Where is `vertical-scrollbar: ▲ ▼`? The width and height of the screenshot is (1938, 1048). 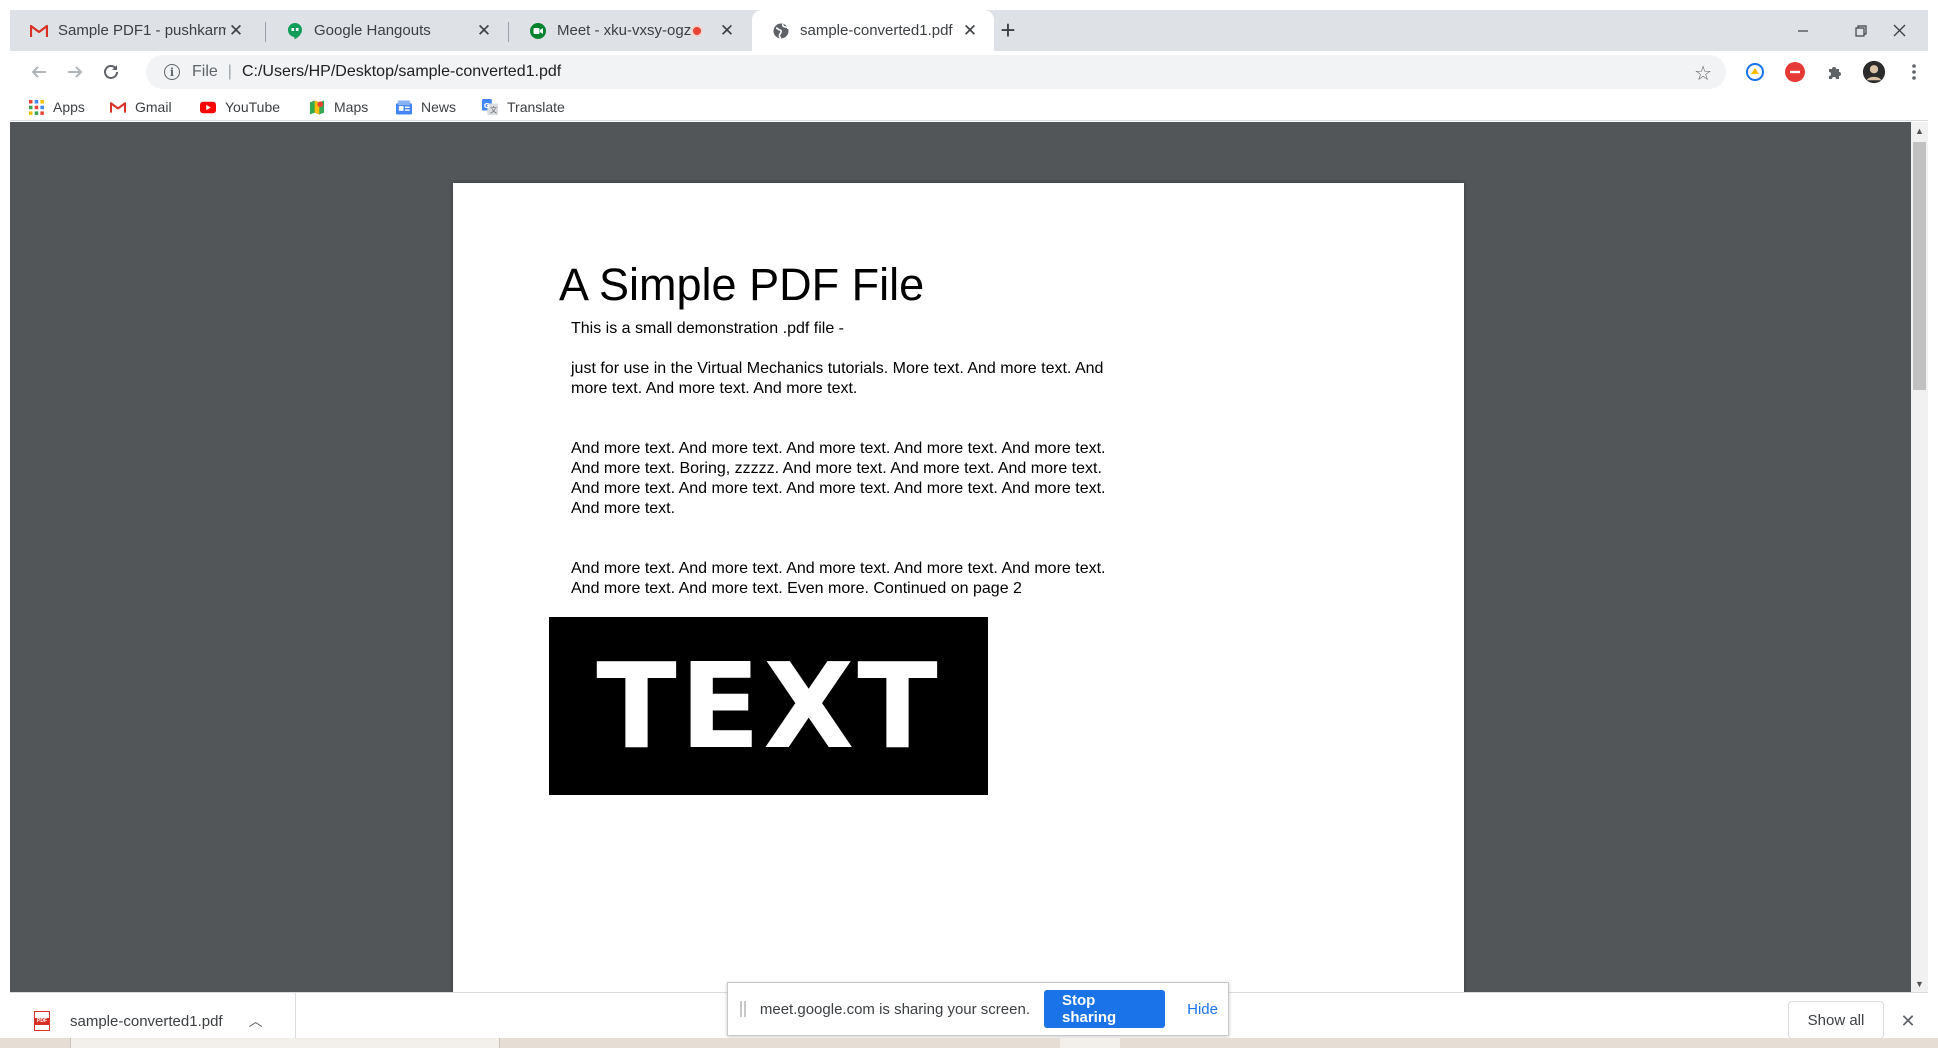
vertical-scrollbar: ▲ ▼ is located at coordinates (1919, 557).